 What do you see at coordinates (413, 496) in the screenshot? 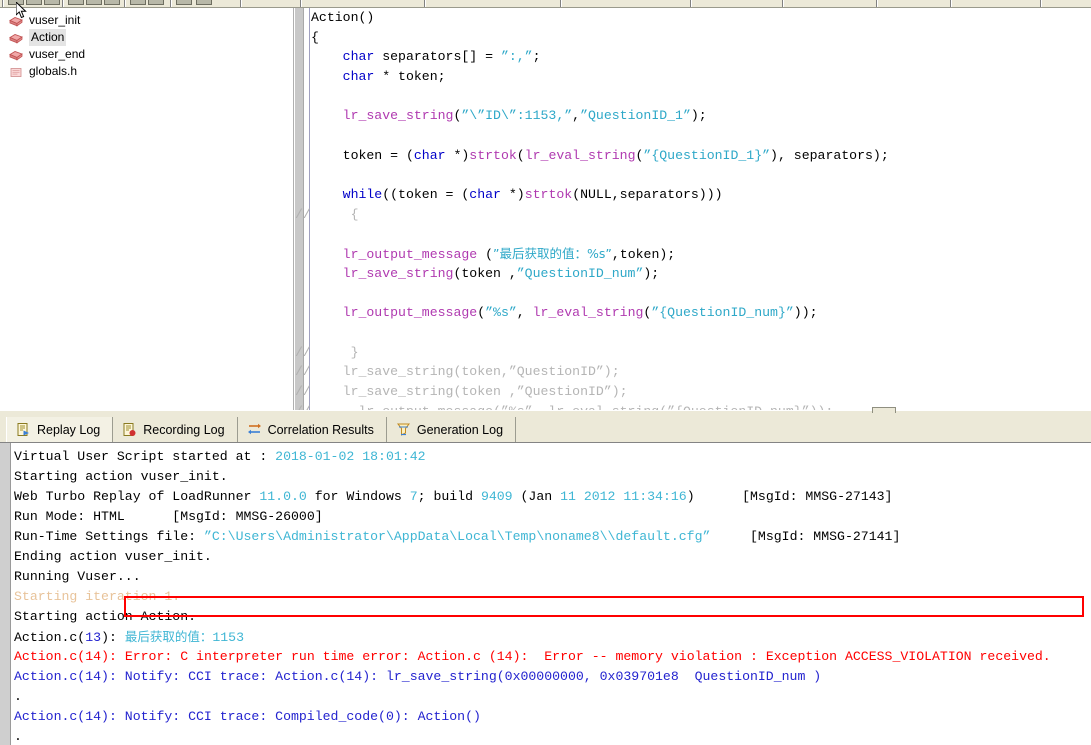
I see `log-segment: 7` at bounding box center [413, 496].